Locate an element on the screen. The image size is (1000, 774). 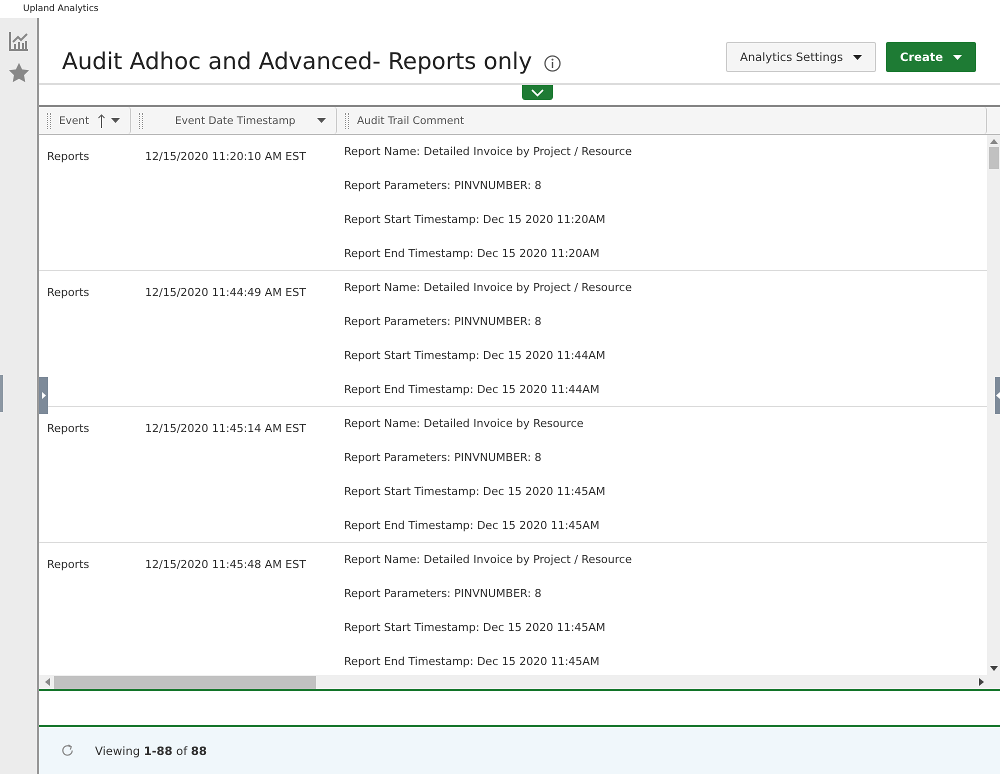
column-header: Event is located at coordinates (85, 120).